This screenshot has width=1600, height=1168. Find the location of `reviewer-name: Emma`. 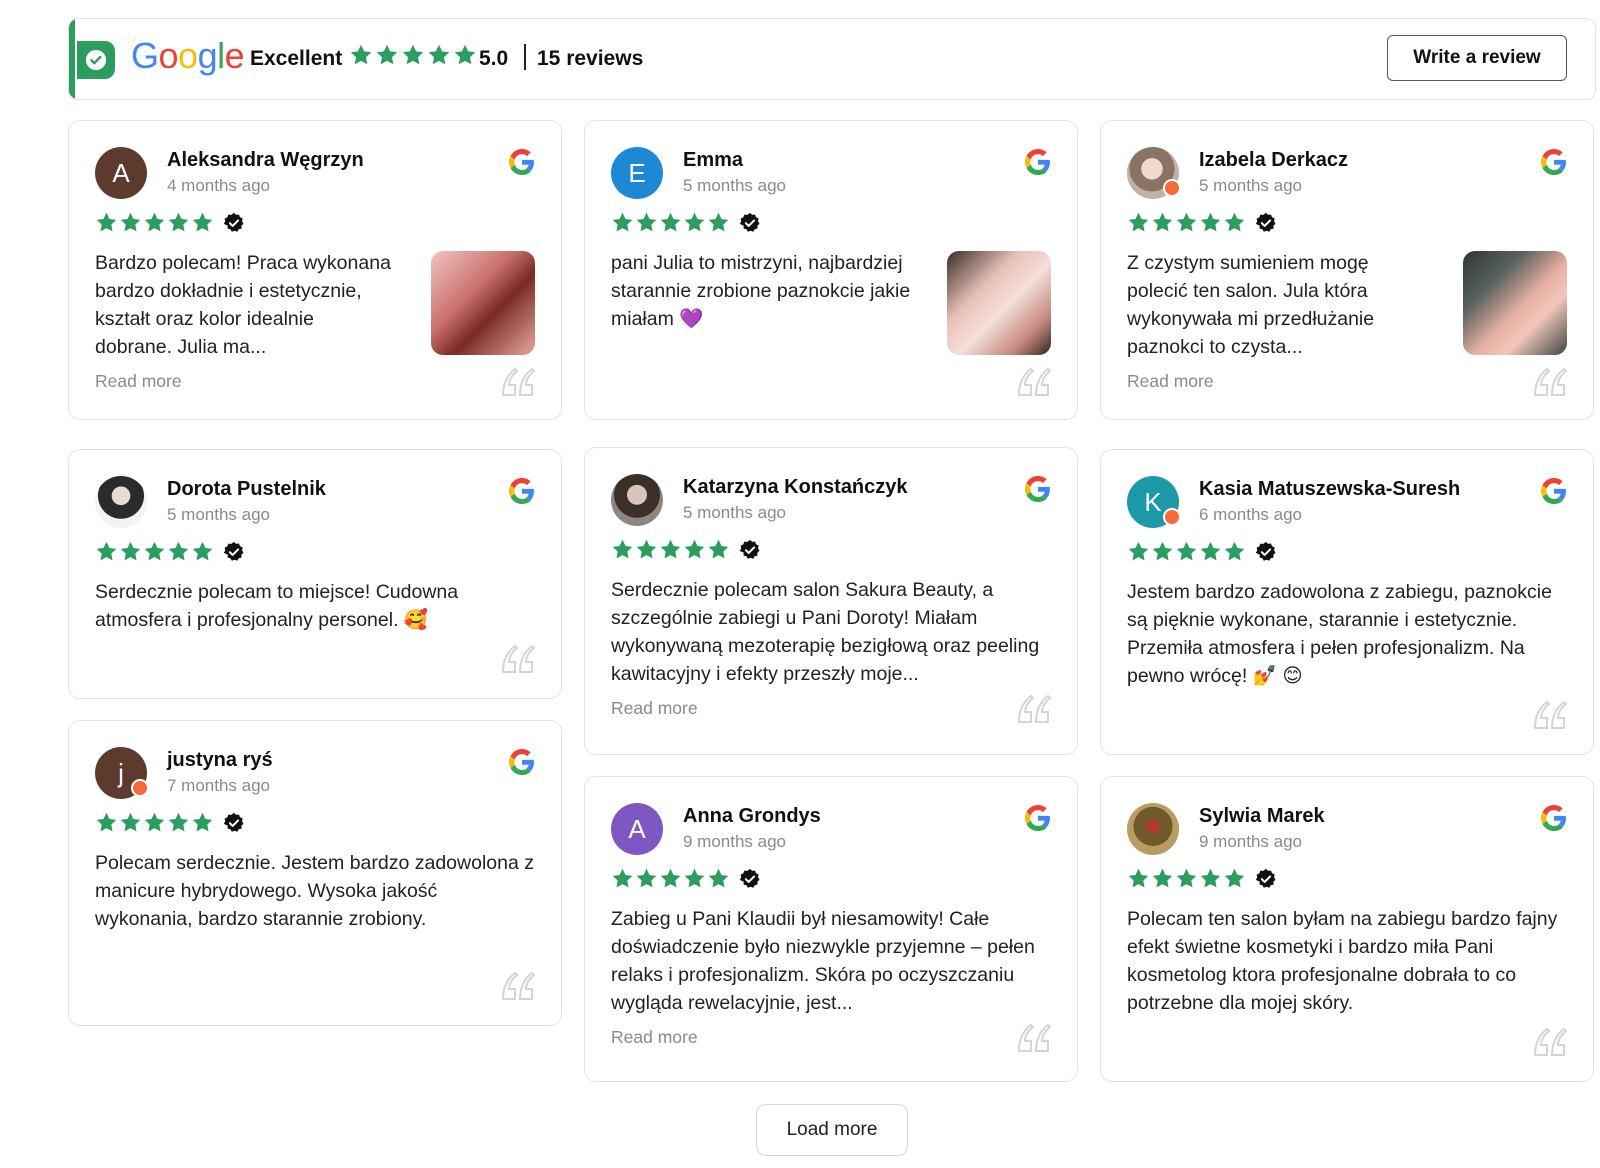

reviewer-name: Emma is located at coordinates (713, 160).